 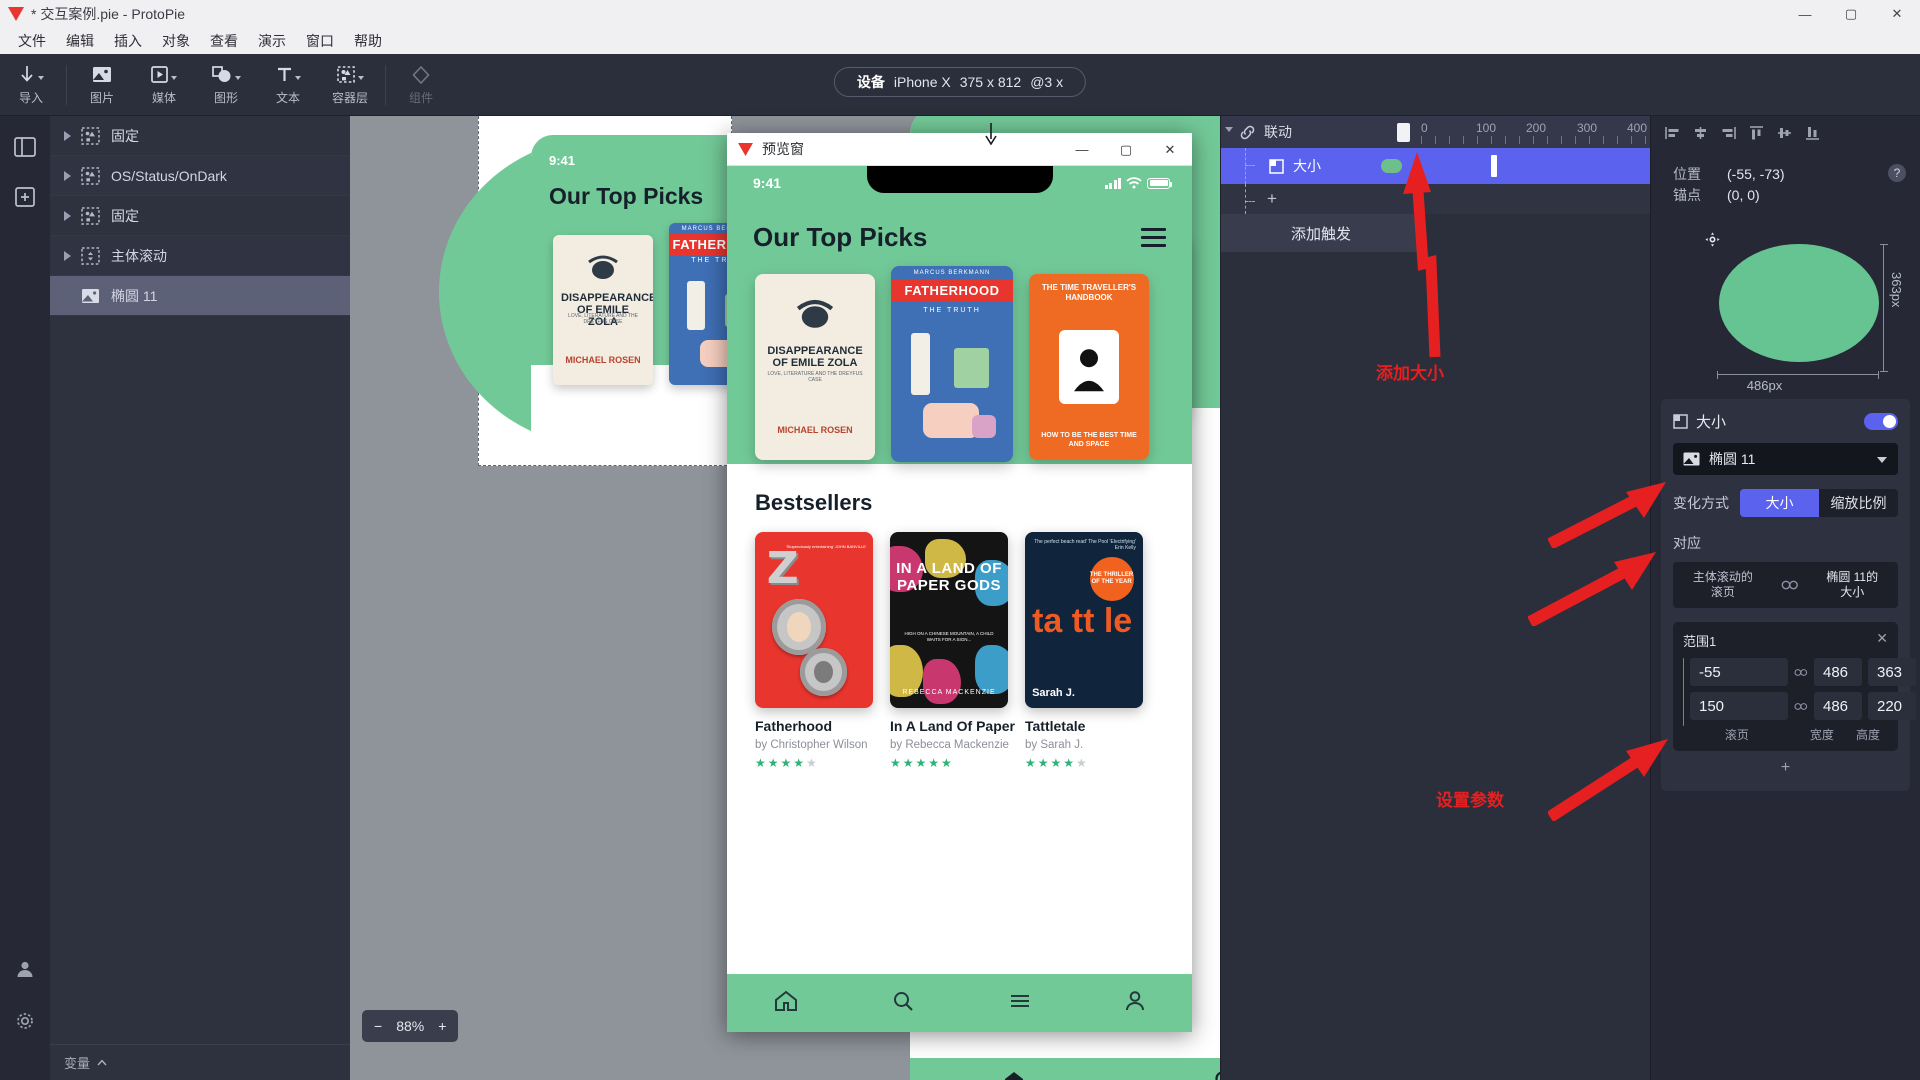 I want to click on variables-bar: 变量, so click(x=200, y=1062).